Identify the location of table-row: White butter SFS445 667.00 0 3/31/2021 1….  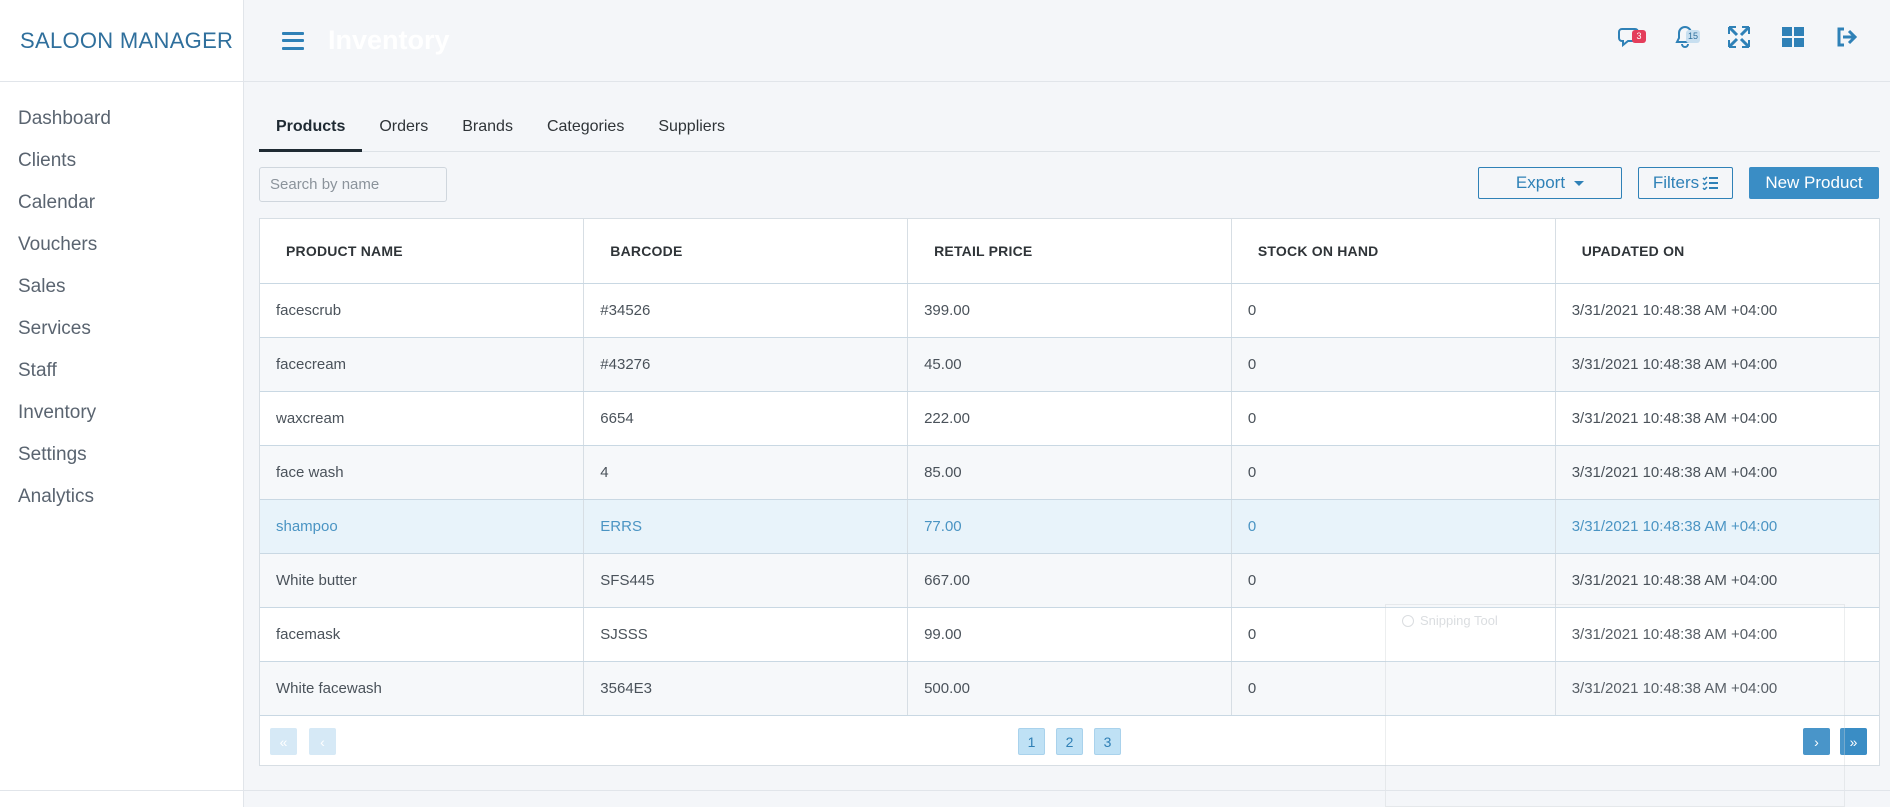
(1069, 580).